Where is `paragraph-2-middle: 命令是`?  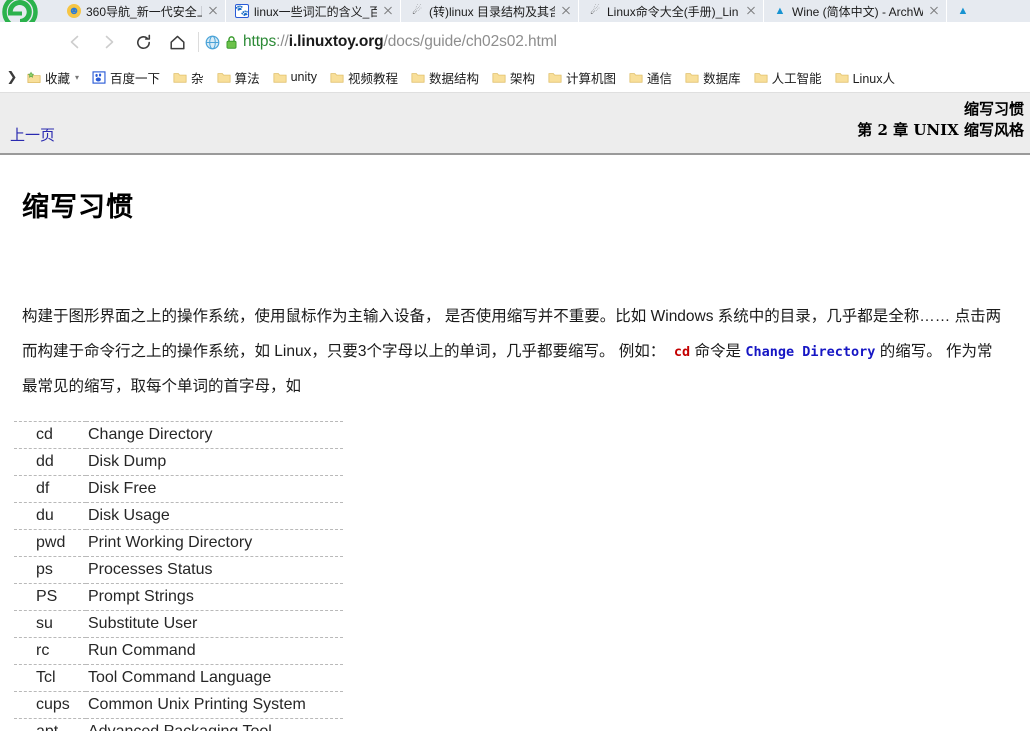 paragraph-2-middle: 命令是 is located at coordinates (718, 351).